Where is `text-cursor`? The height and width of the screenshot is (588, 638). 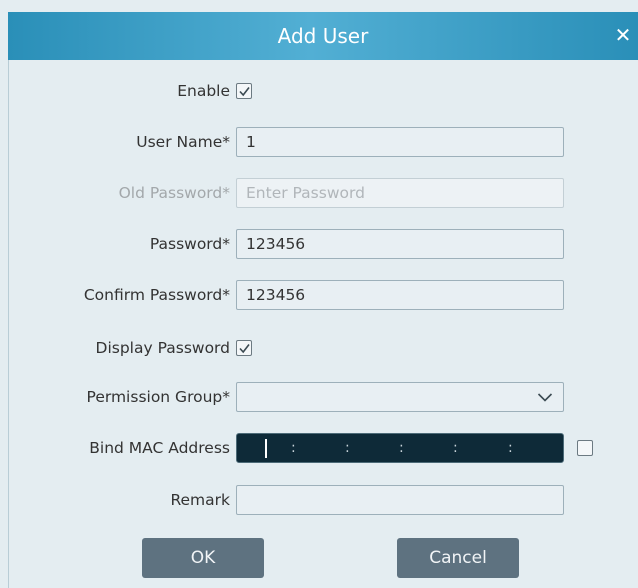
text-cursor is located at coordinates (266, 448).